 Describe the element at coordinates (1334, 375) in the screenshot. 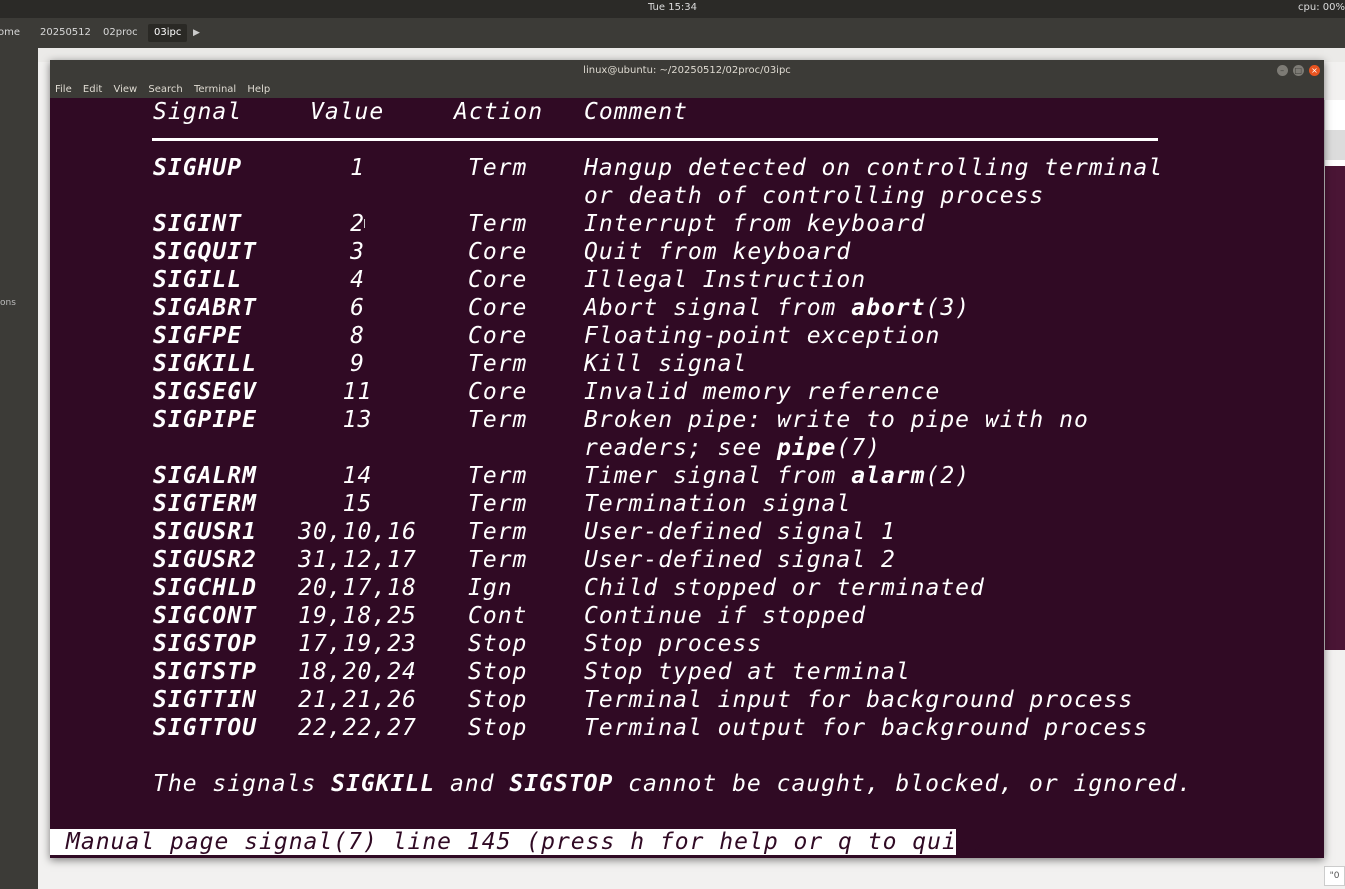

I see `background-window-edge` at that location.